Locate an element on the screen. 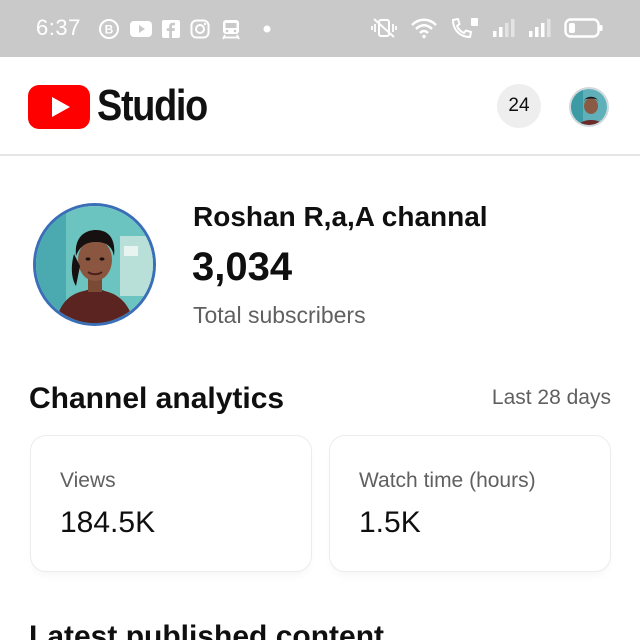 This screenshot has width=640, height=640. battery-icon is located at coordinates (583, 28).